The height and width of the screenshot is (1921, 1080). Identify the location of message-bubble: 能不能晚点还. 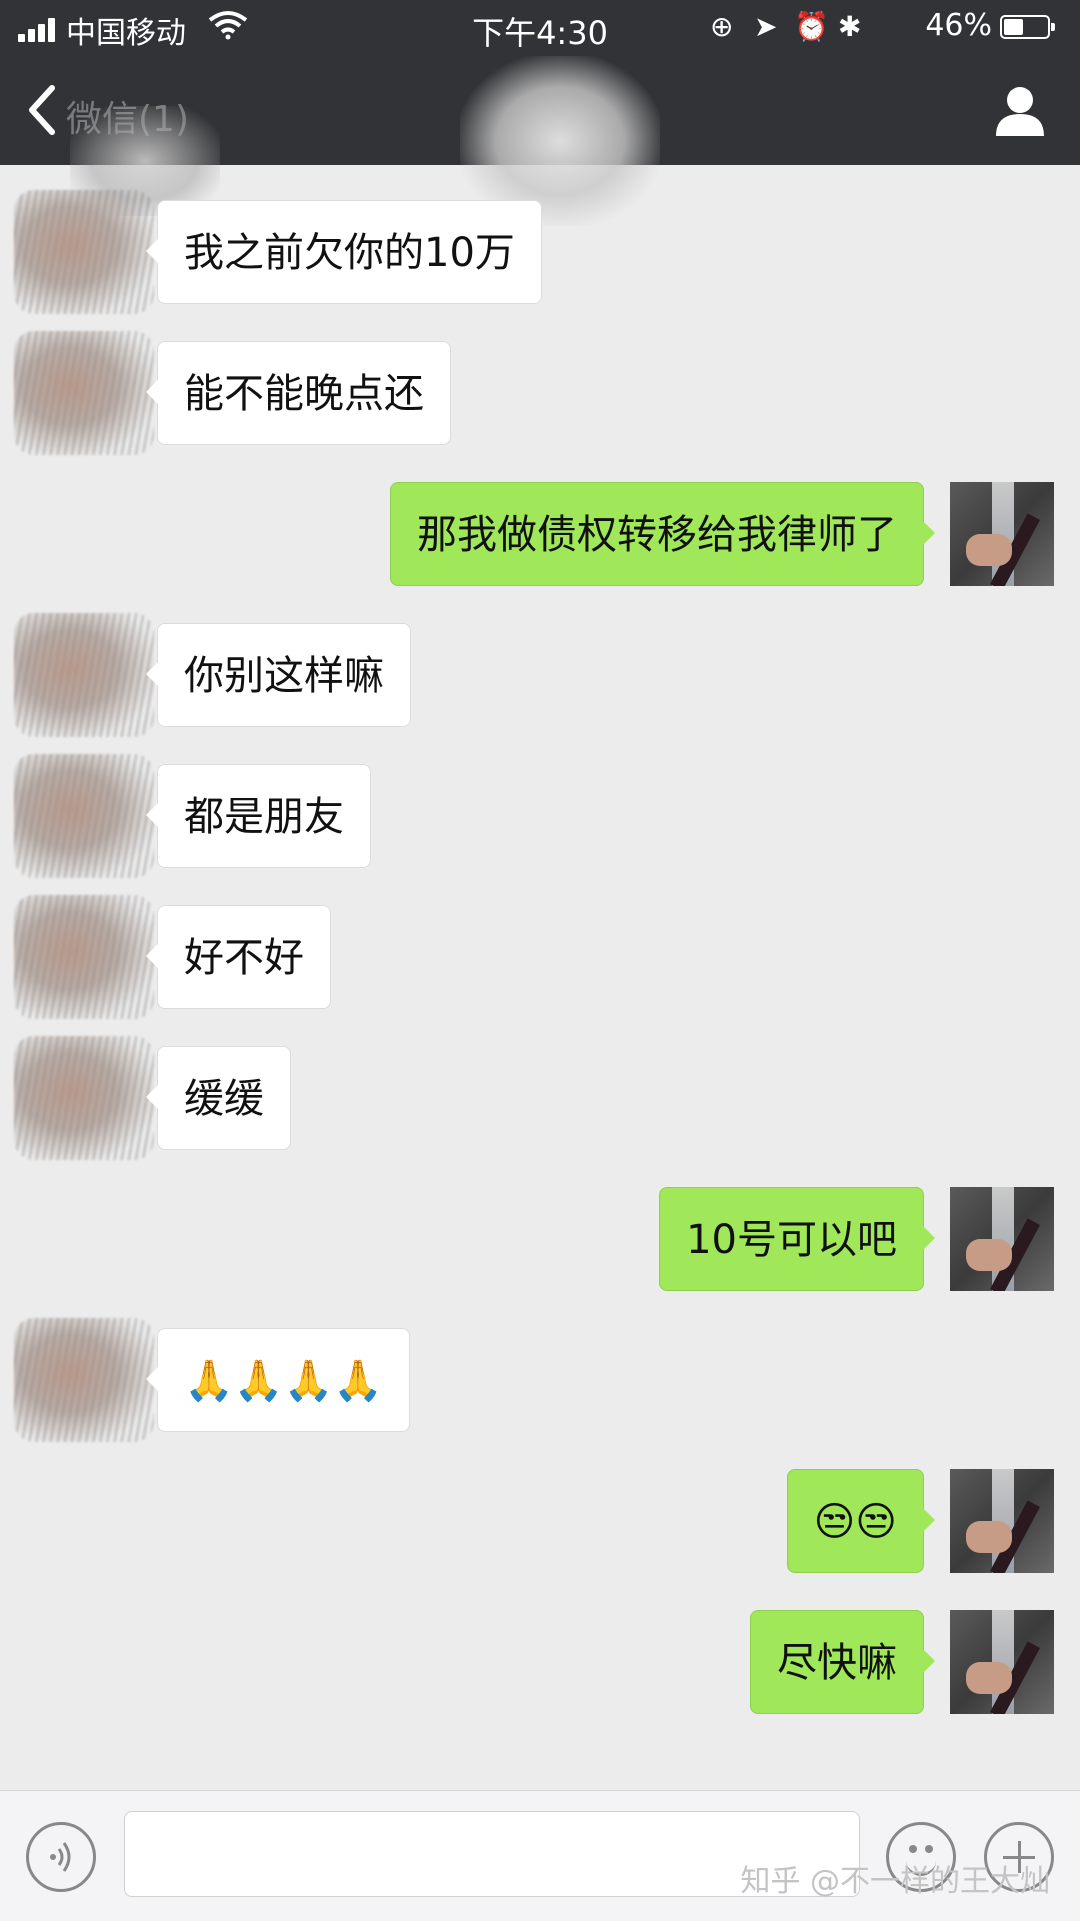
(298, 393).